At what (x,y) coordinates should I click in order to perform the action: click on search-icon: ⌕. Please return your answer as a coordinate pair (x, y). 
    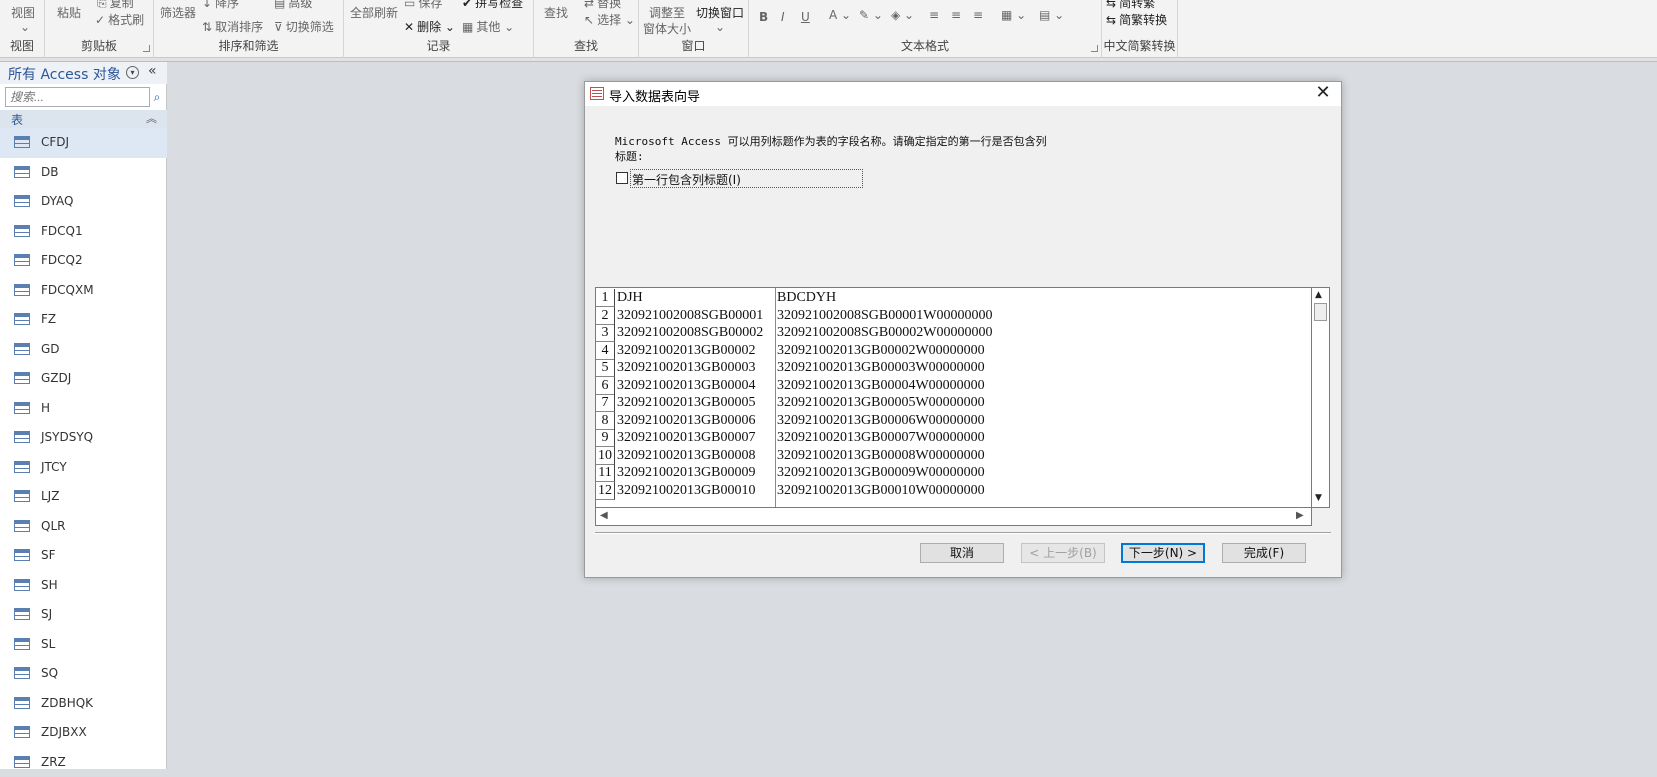
    Looking at the image, I should click on (157, 97).